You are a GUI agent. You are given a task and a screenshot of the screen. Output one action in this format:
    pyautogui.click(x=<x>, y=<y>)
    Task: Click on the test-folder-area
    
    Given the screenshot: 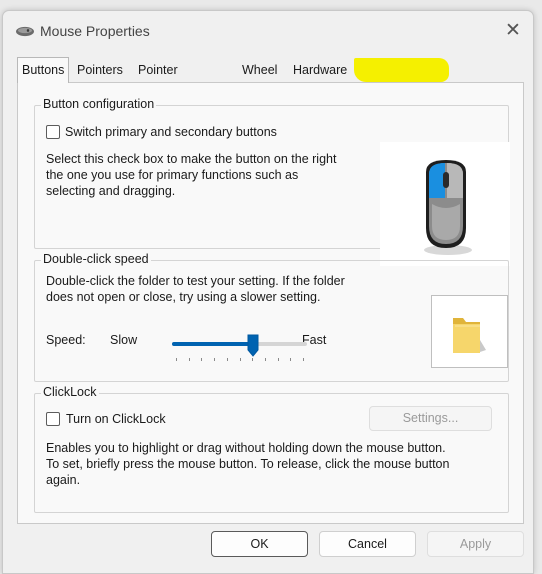 What is the action you would take?
    pyautogui.click(x=469, y=331)
    